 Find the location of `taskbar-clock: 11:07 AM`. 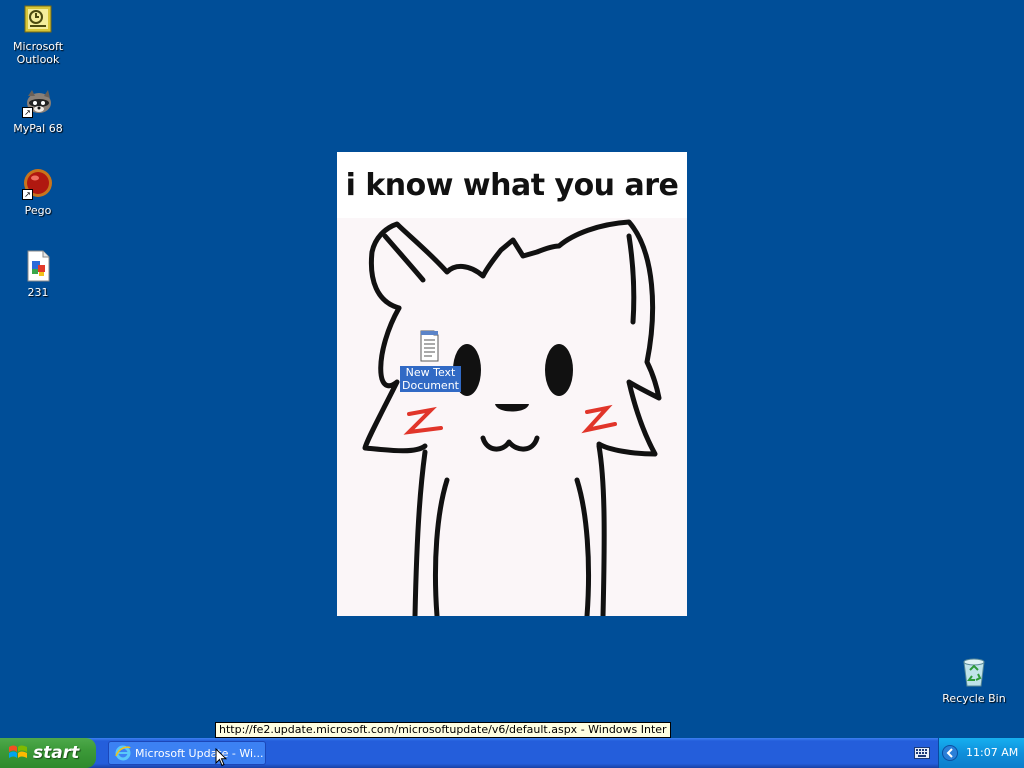

taskbar-clock: 11:07 AM is located at coordinates (992, 753).